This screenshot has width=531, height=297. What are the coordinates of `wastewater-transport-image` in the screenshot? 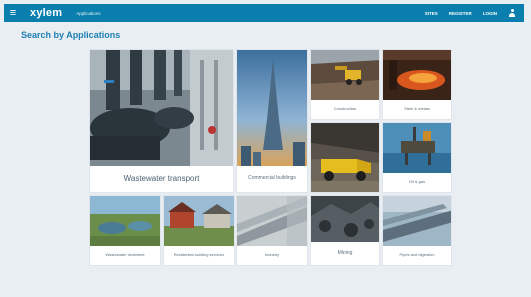 It's located at (161, 108).